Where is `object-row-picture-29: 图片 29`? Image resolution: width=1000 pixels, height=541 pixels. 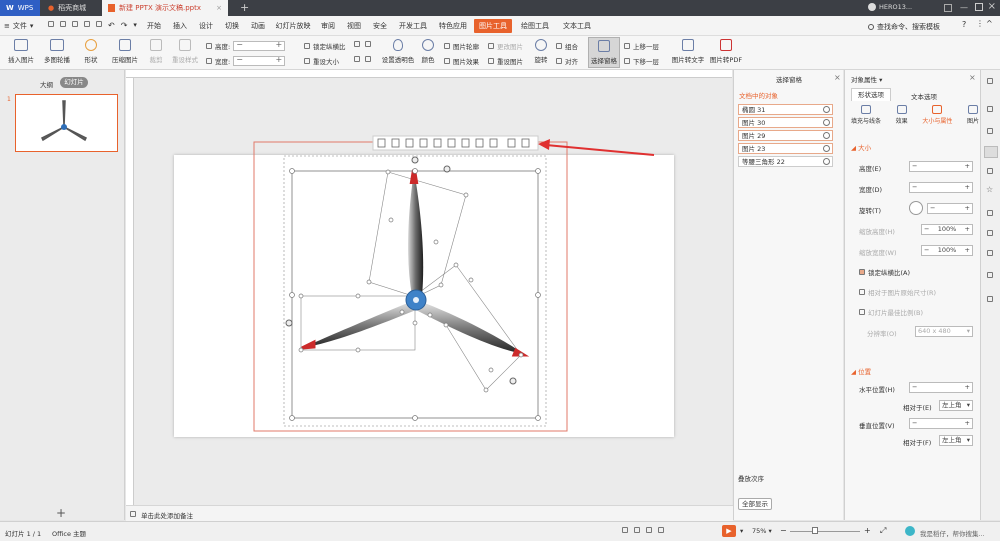
object-row-picture-29: 图片 29 is located at coordinates (785, 135).